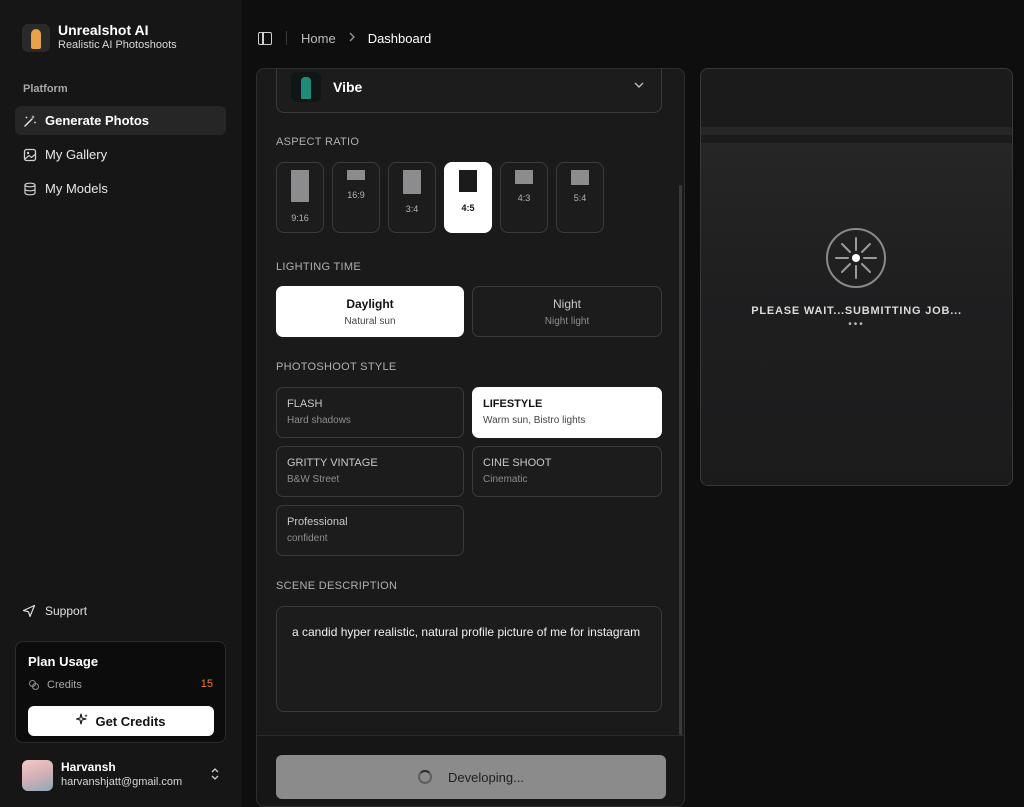 The width and height of the screenshot is (1024, 807). What do you see at coordinates (425, 777) in the screenshot?
I see `spinner-icon` at bounding box center [425, 777].